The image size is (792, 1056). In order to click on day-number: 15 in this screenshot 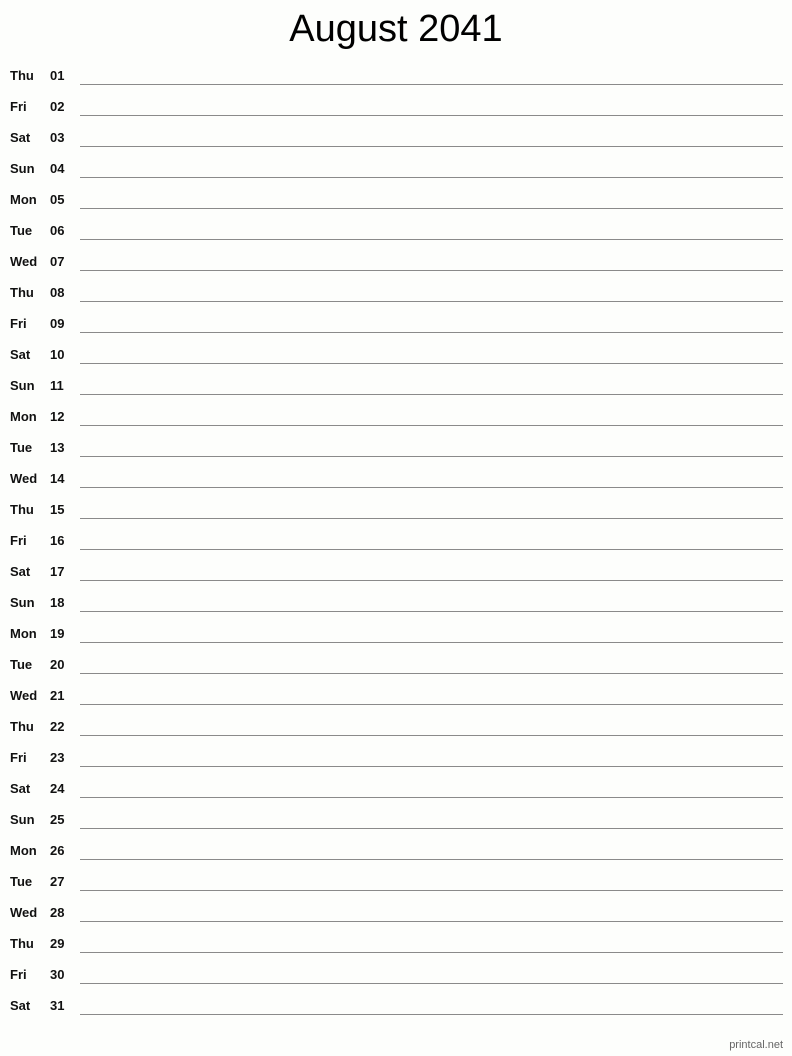, I will do `click(57, 509)`.